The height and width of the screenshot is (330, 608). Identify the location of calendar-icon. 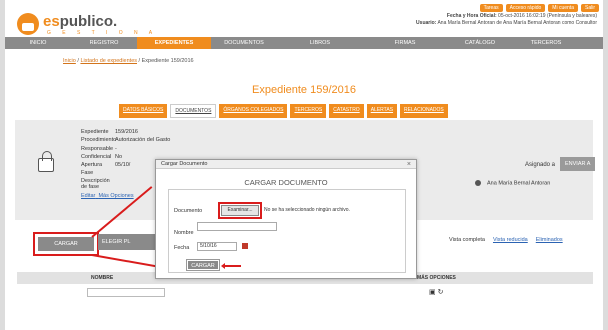
(245, 246).